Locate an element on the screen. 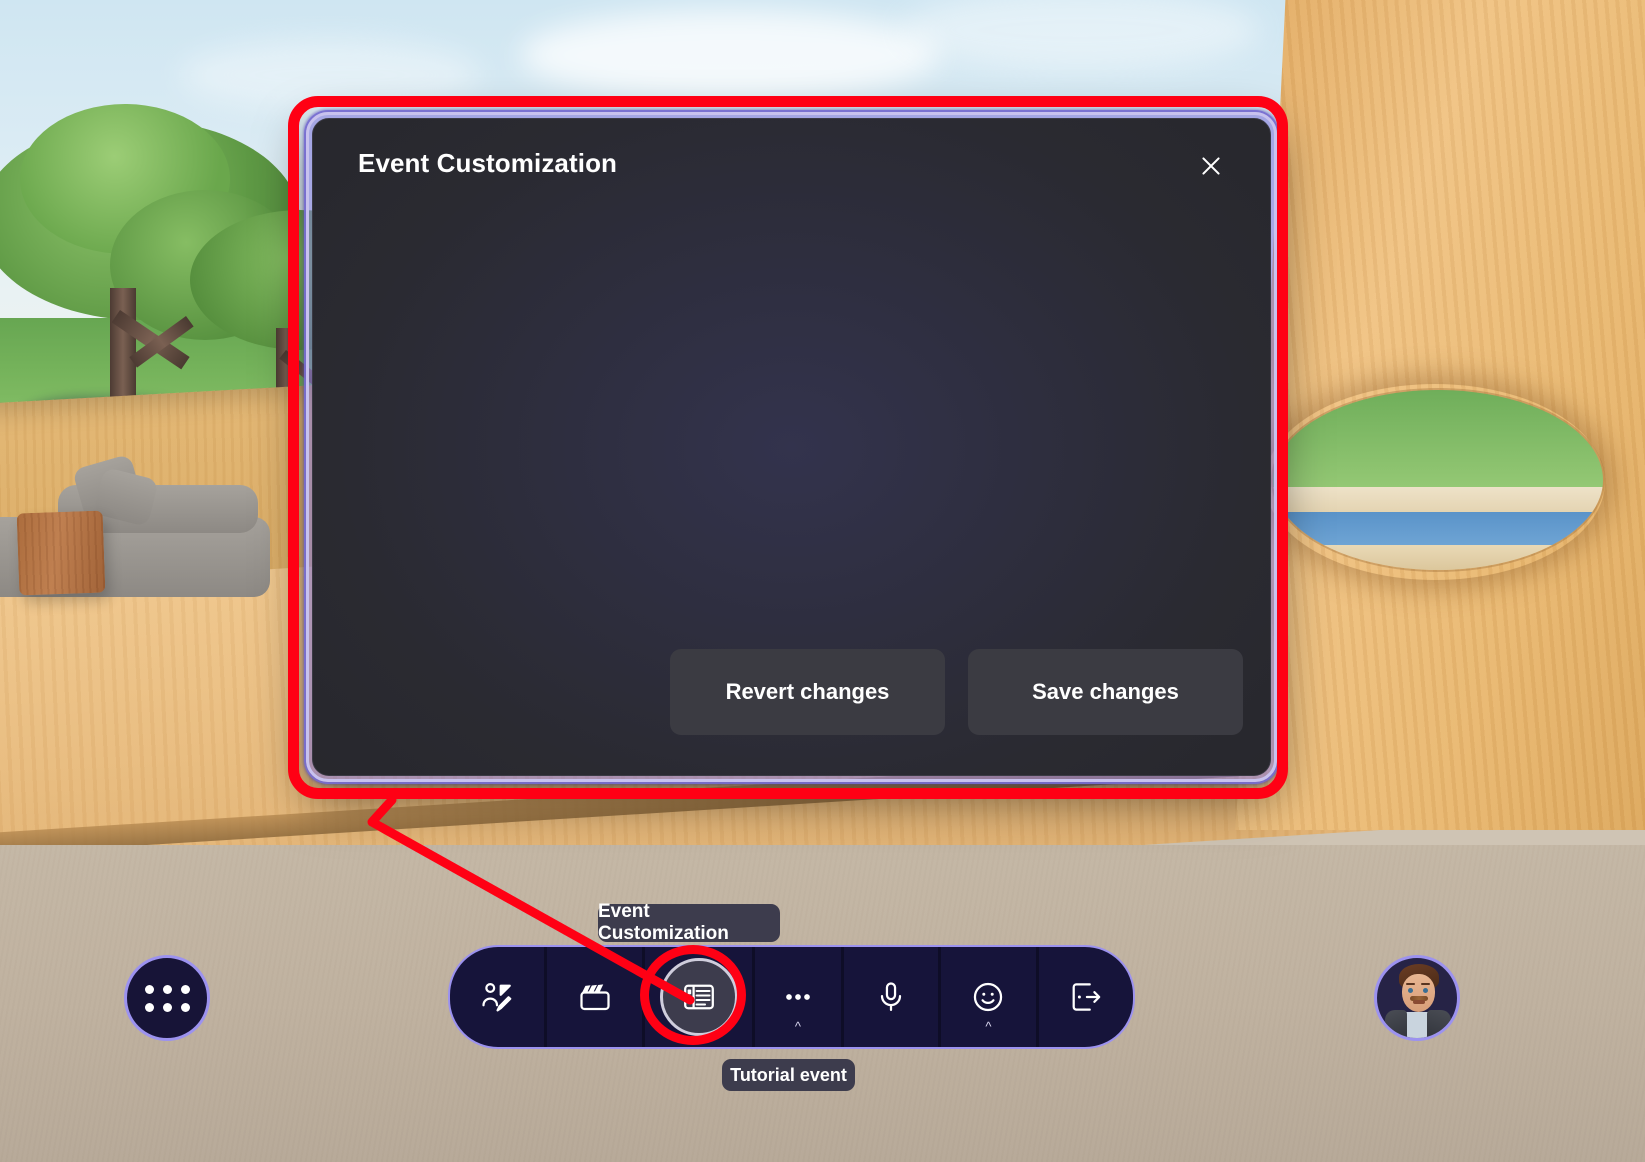 The image size is (1645, 1162). grid-dots-icon is located at coordinates (167, 998).